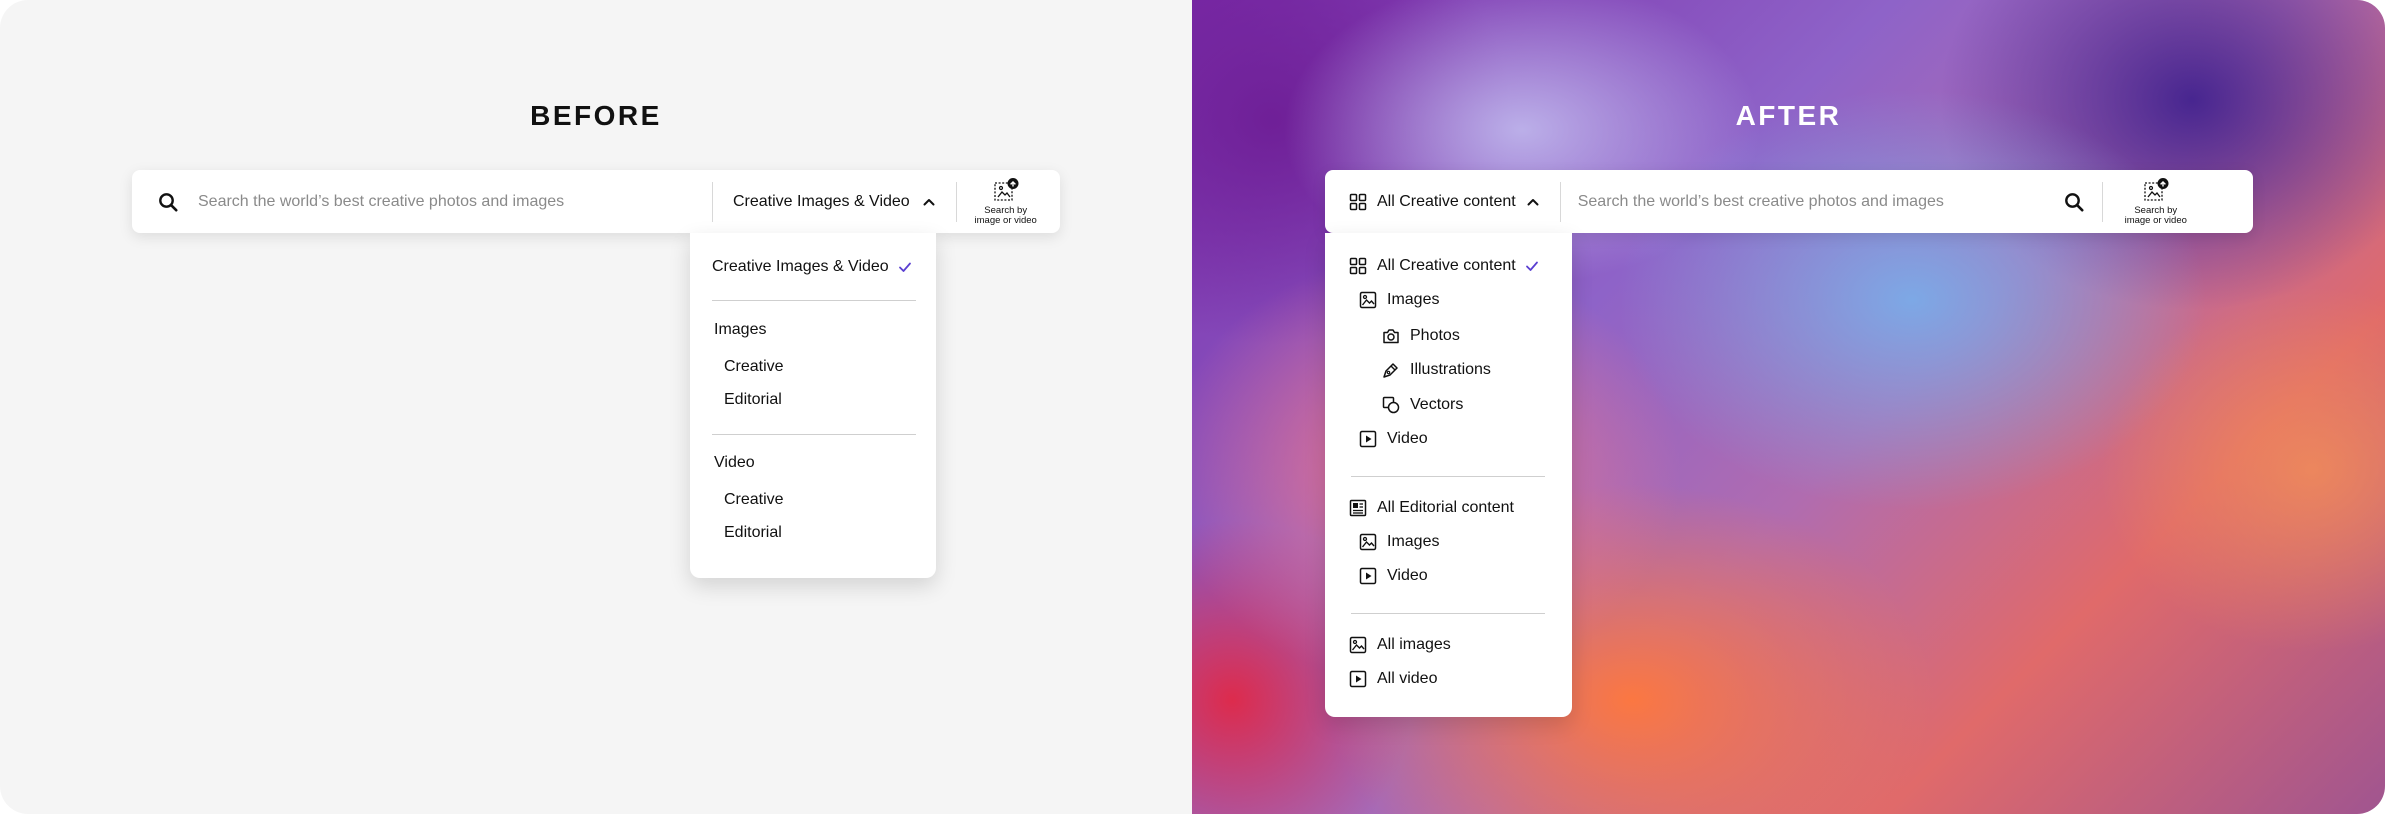  Describe the element at coordinates (734, 463) in the screenshot. I see `menu-group-video: Video` at that location.